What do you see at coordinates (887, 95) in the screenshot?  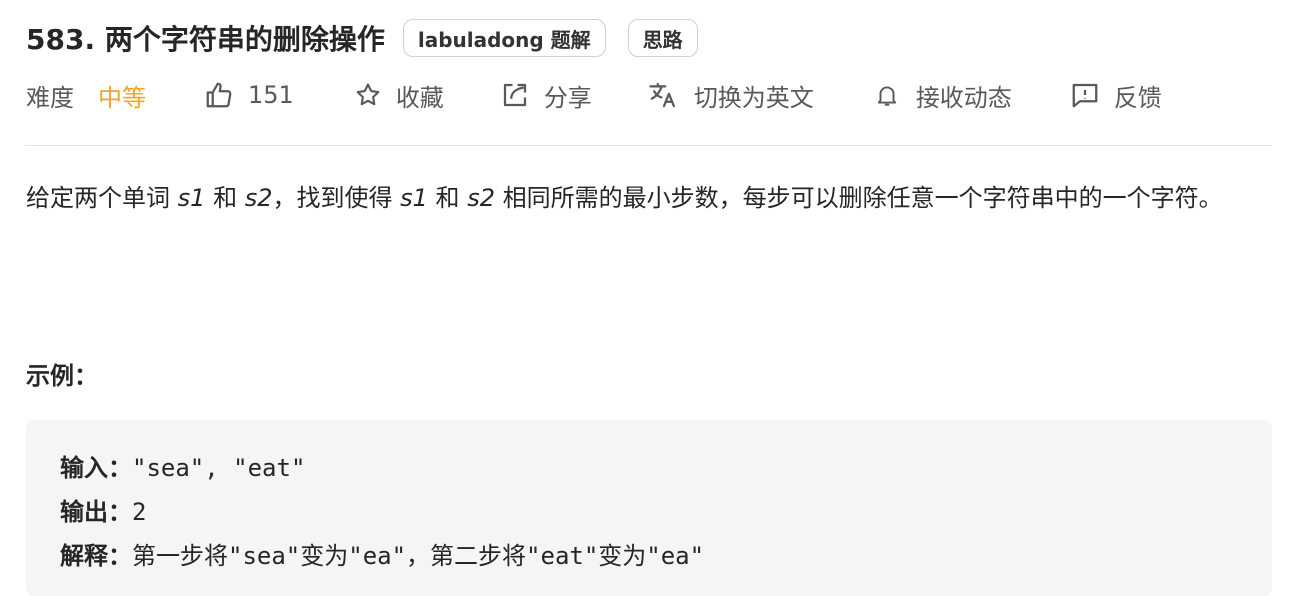 I see `bell-icon` at bounding box center [887, 95].